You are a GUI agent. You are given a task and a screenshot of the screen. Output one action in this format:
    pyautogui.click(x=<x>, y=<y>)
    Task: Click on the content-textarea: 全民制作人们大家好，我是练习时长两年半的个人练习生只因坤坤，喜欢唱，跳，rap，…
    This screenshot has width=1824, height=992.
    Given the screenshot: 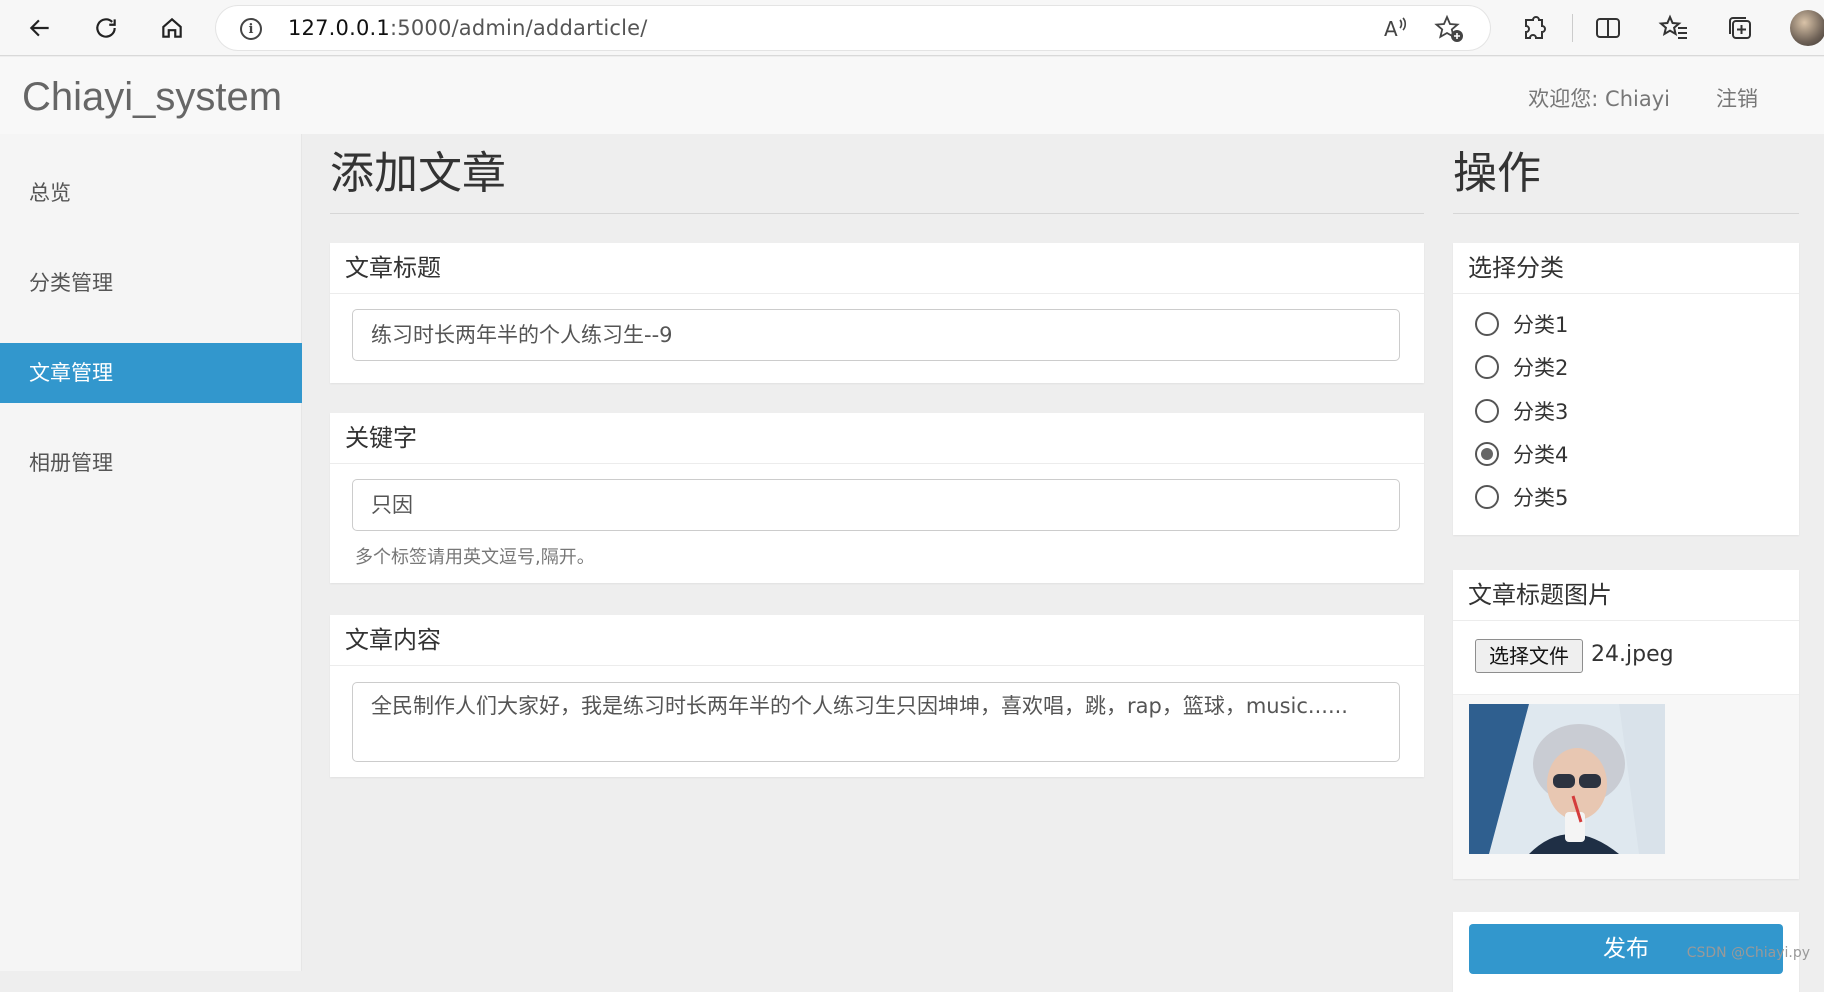 What is the action you would take?
    pyautogui.click(x=876, y=722)
    